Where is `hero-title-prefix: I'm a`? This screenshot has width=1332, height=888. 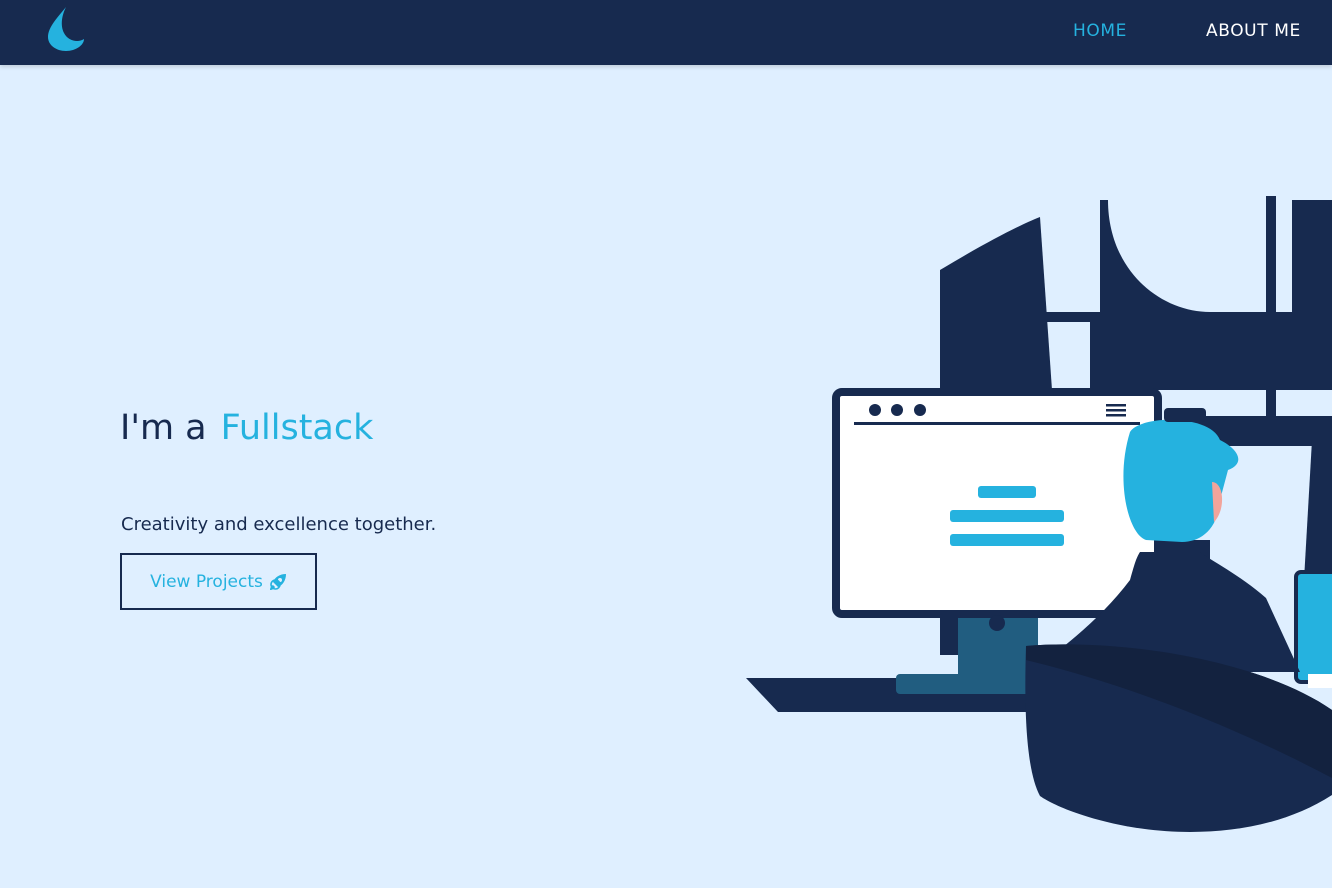 hero-title-prefix: I'm a is located at coordinates (163, 428).